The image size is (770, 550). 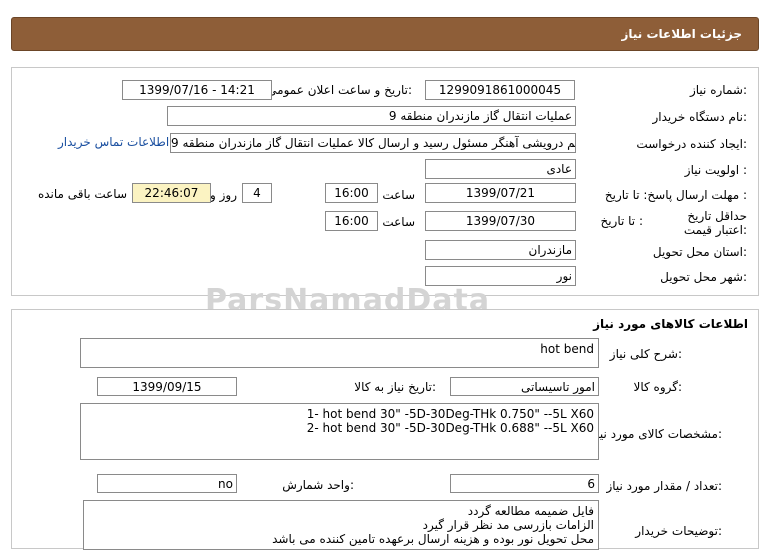 What do you see at coordinates (500, 250) in the screenshot?
I see `province-field: مازندران` at bounding box center [500, 250].